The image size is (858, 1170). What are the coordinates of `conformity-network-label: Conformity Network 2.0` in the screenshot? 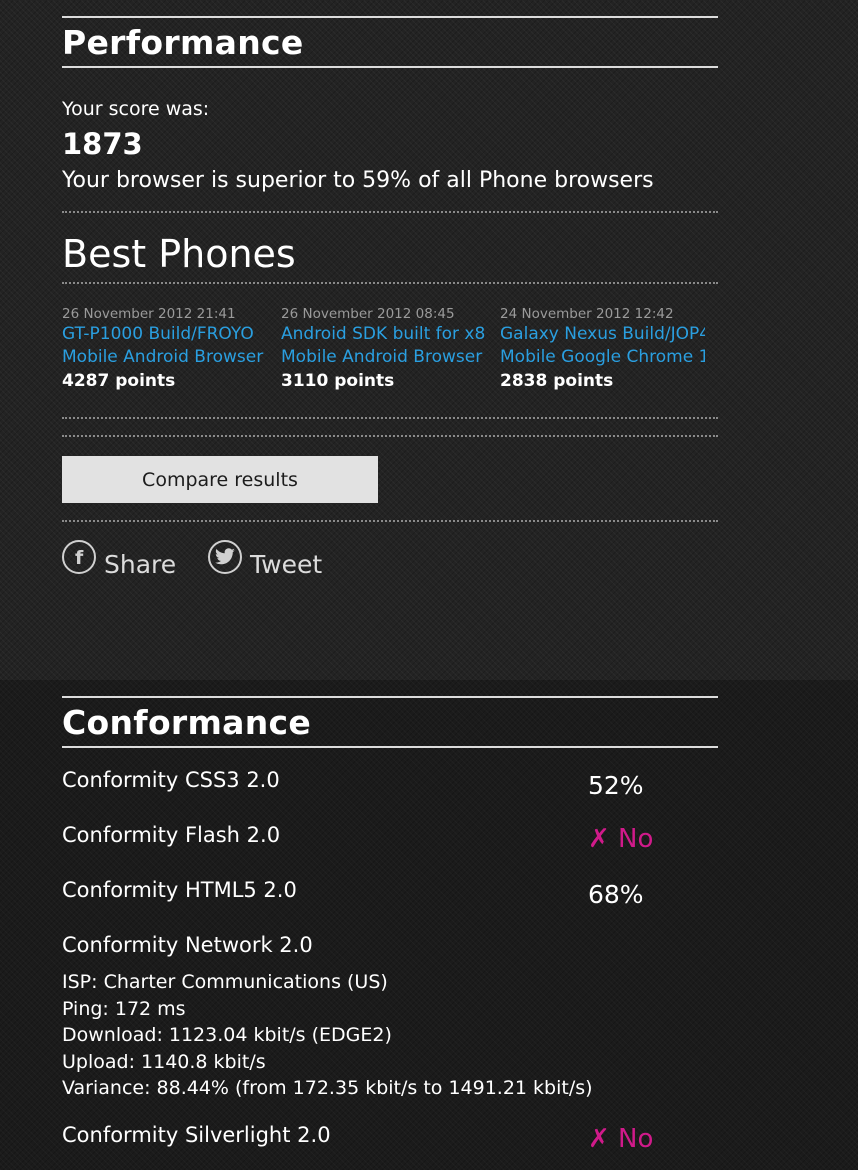 It's located at (187, 945).